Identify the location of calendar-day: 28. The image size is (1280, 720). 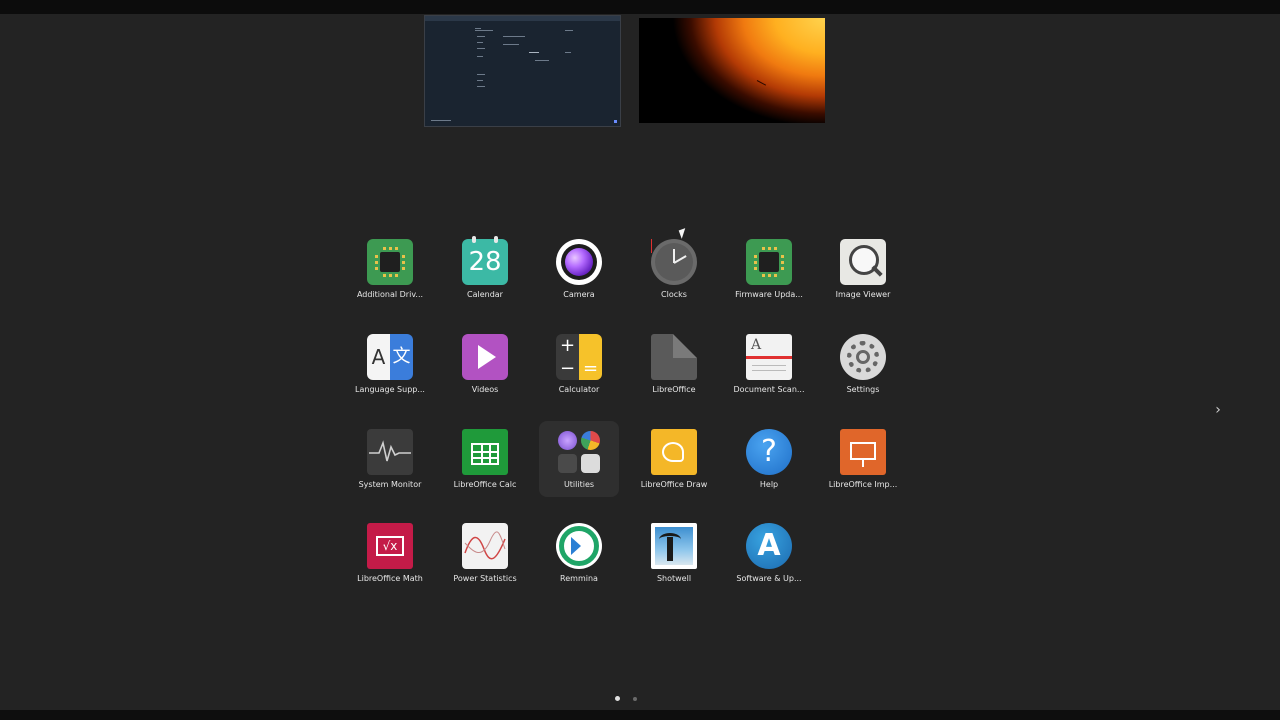
(485, 262).